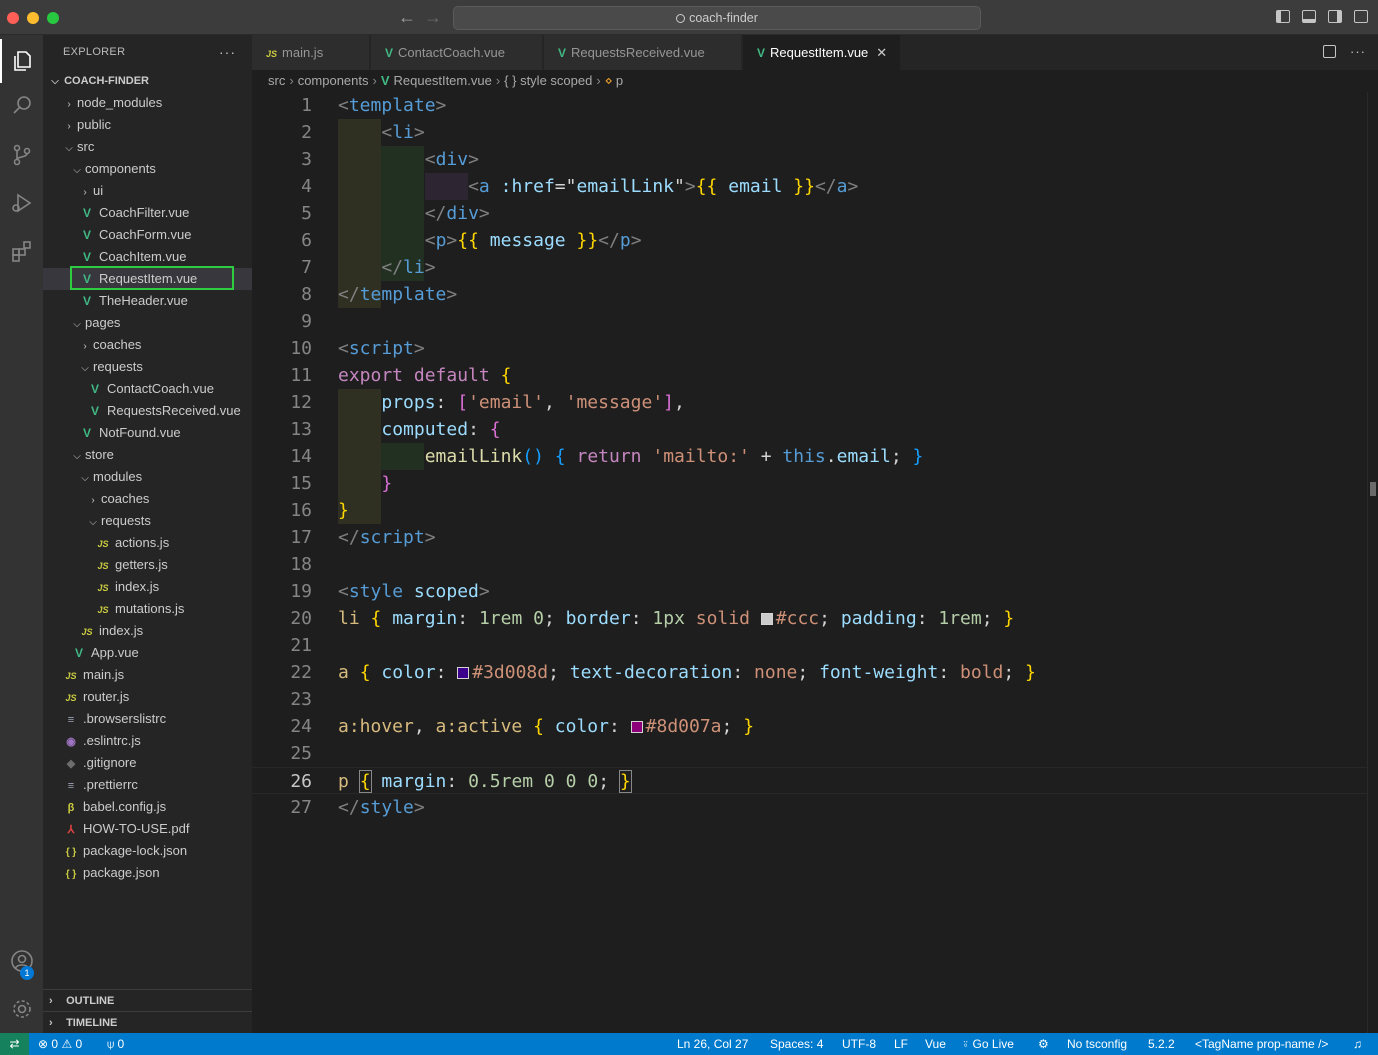  Describe the element at coordinates (1309, 16) in the screenshot. I see `toggle-panel-icon` at that location.